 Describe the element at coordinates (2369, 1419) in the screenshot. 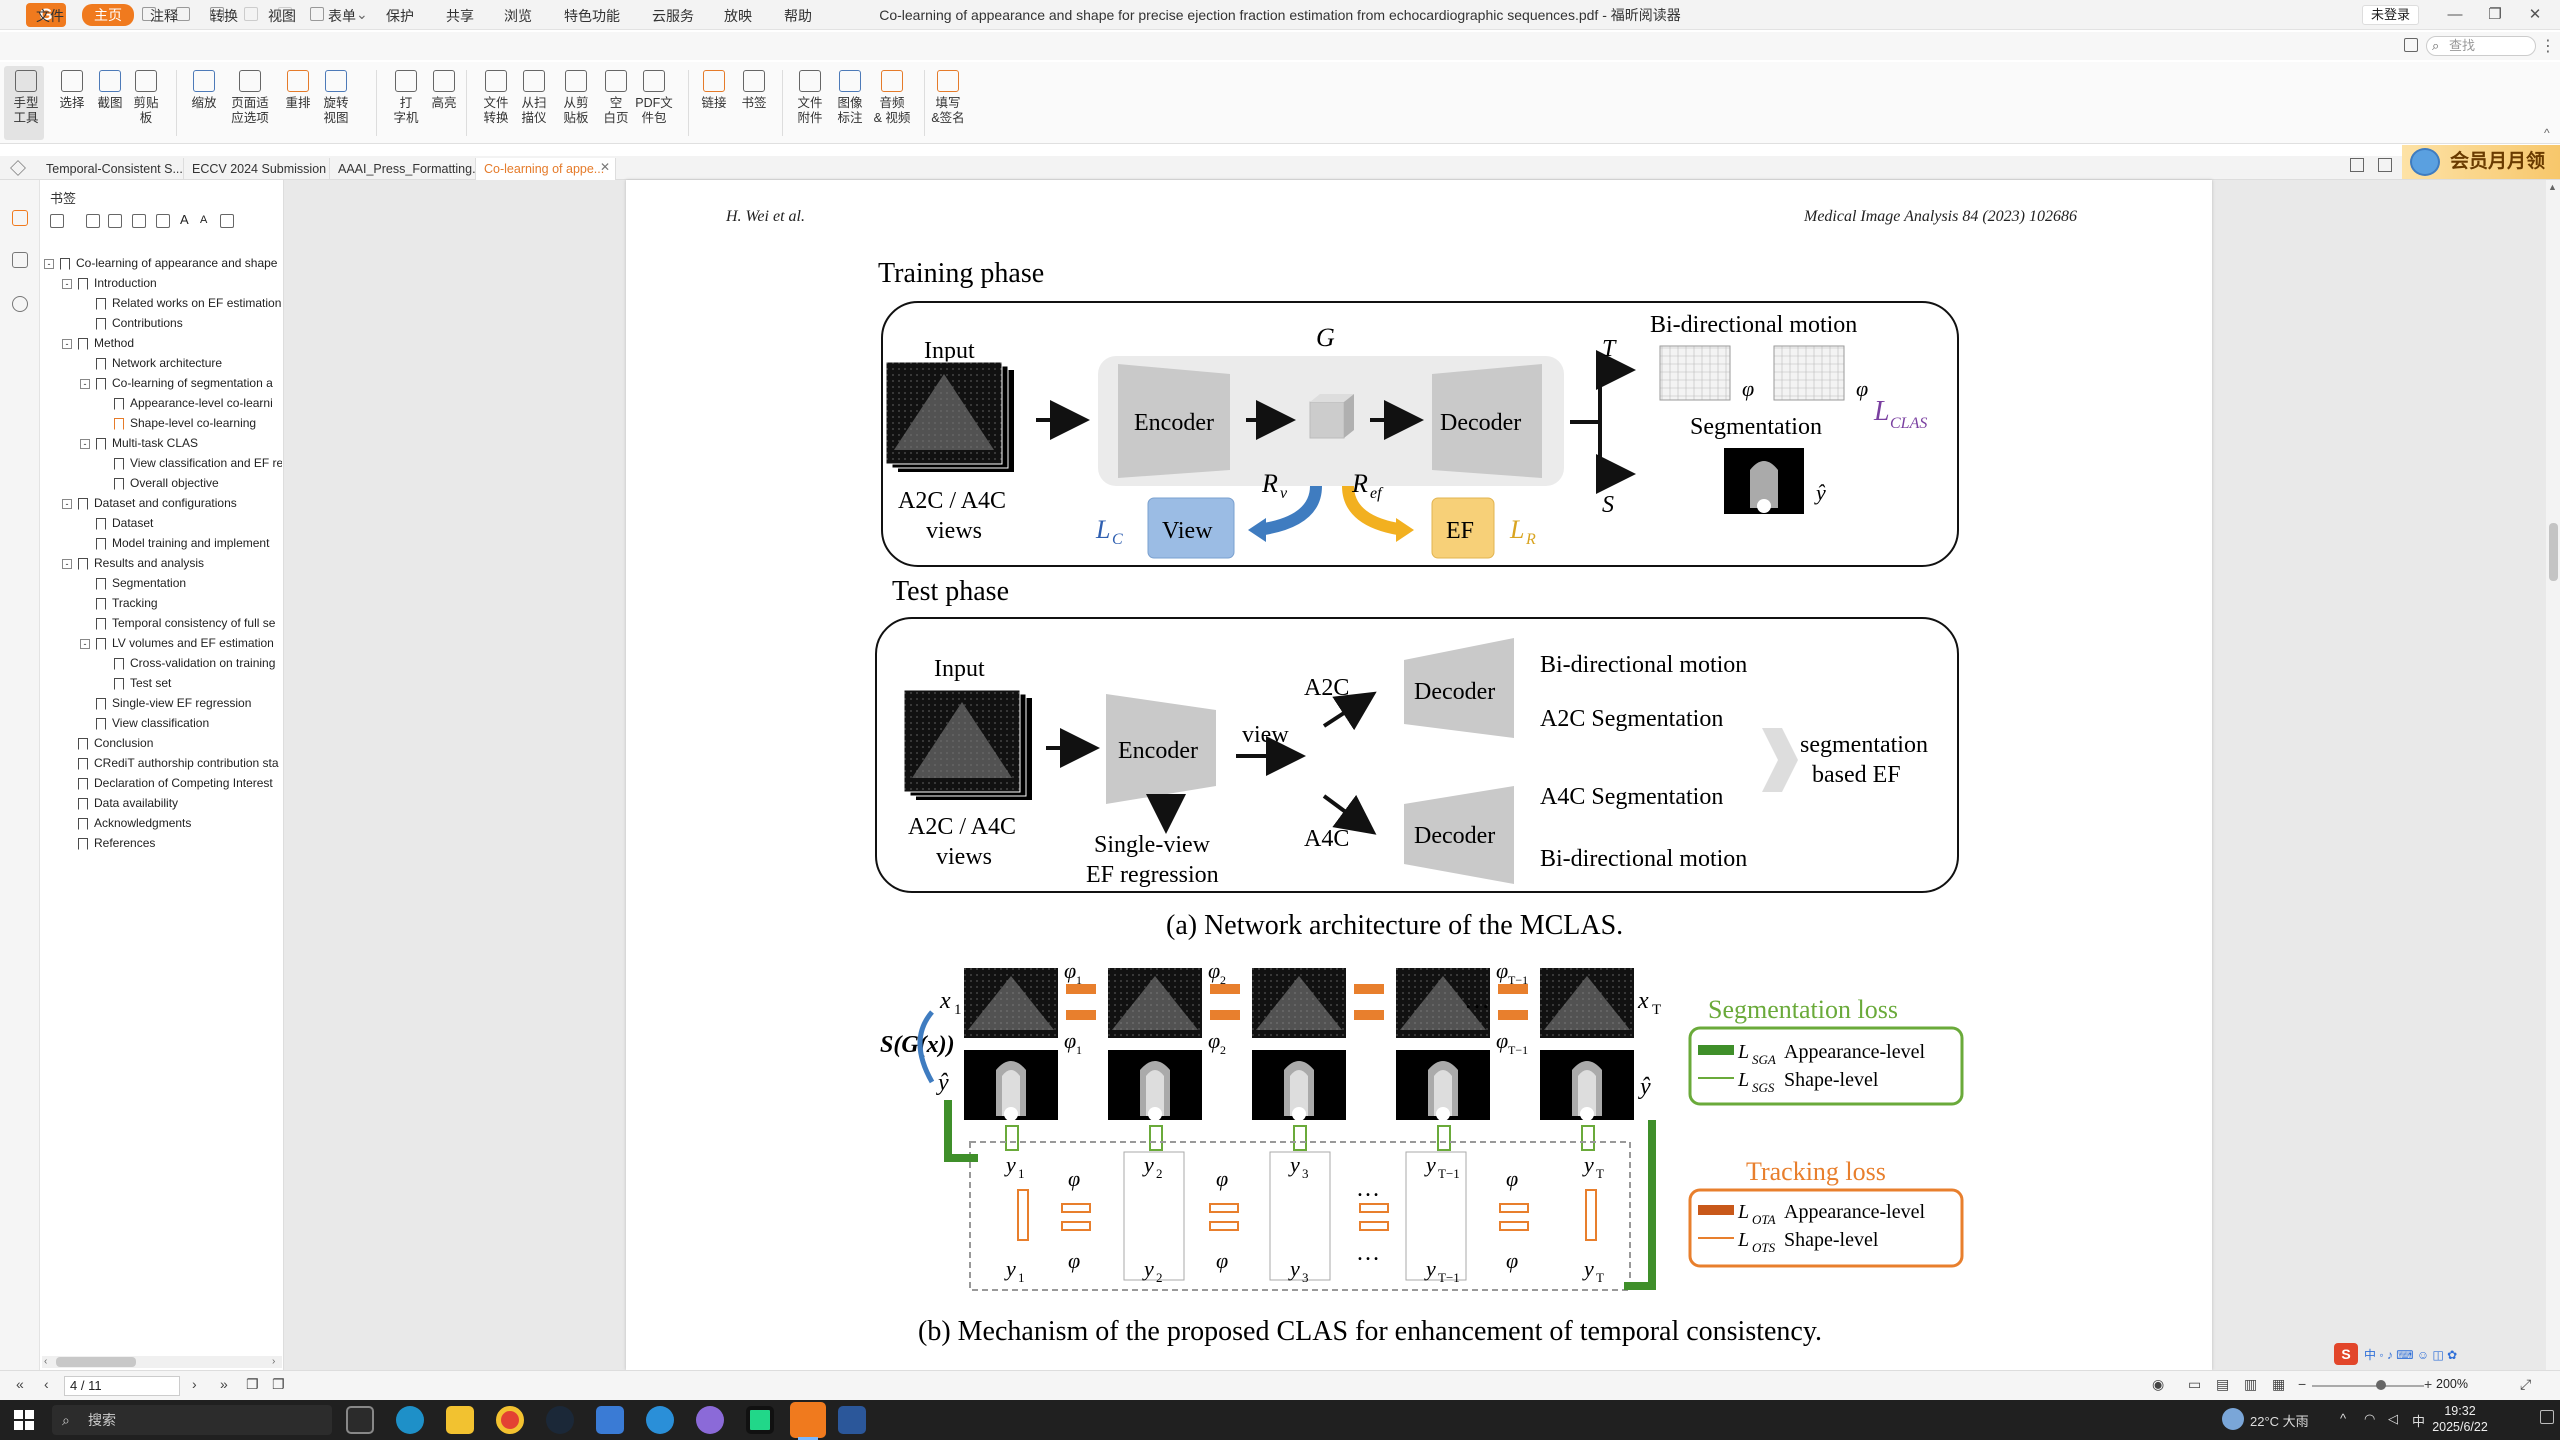

I see `network-icon: ◠` at that location.